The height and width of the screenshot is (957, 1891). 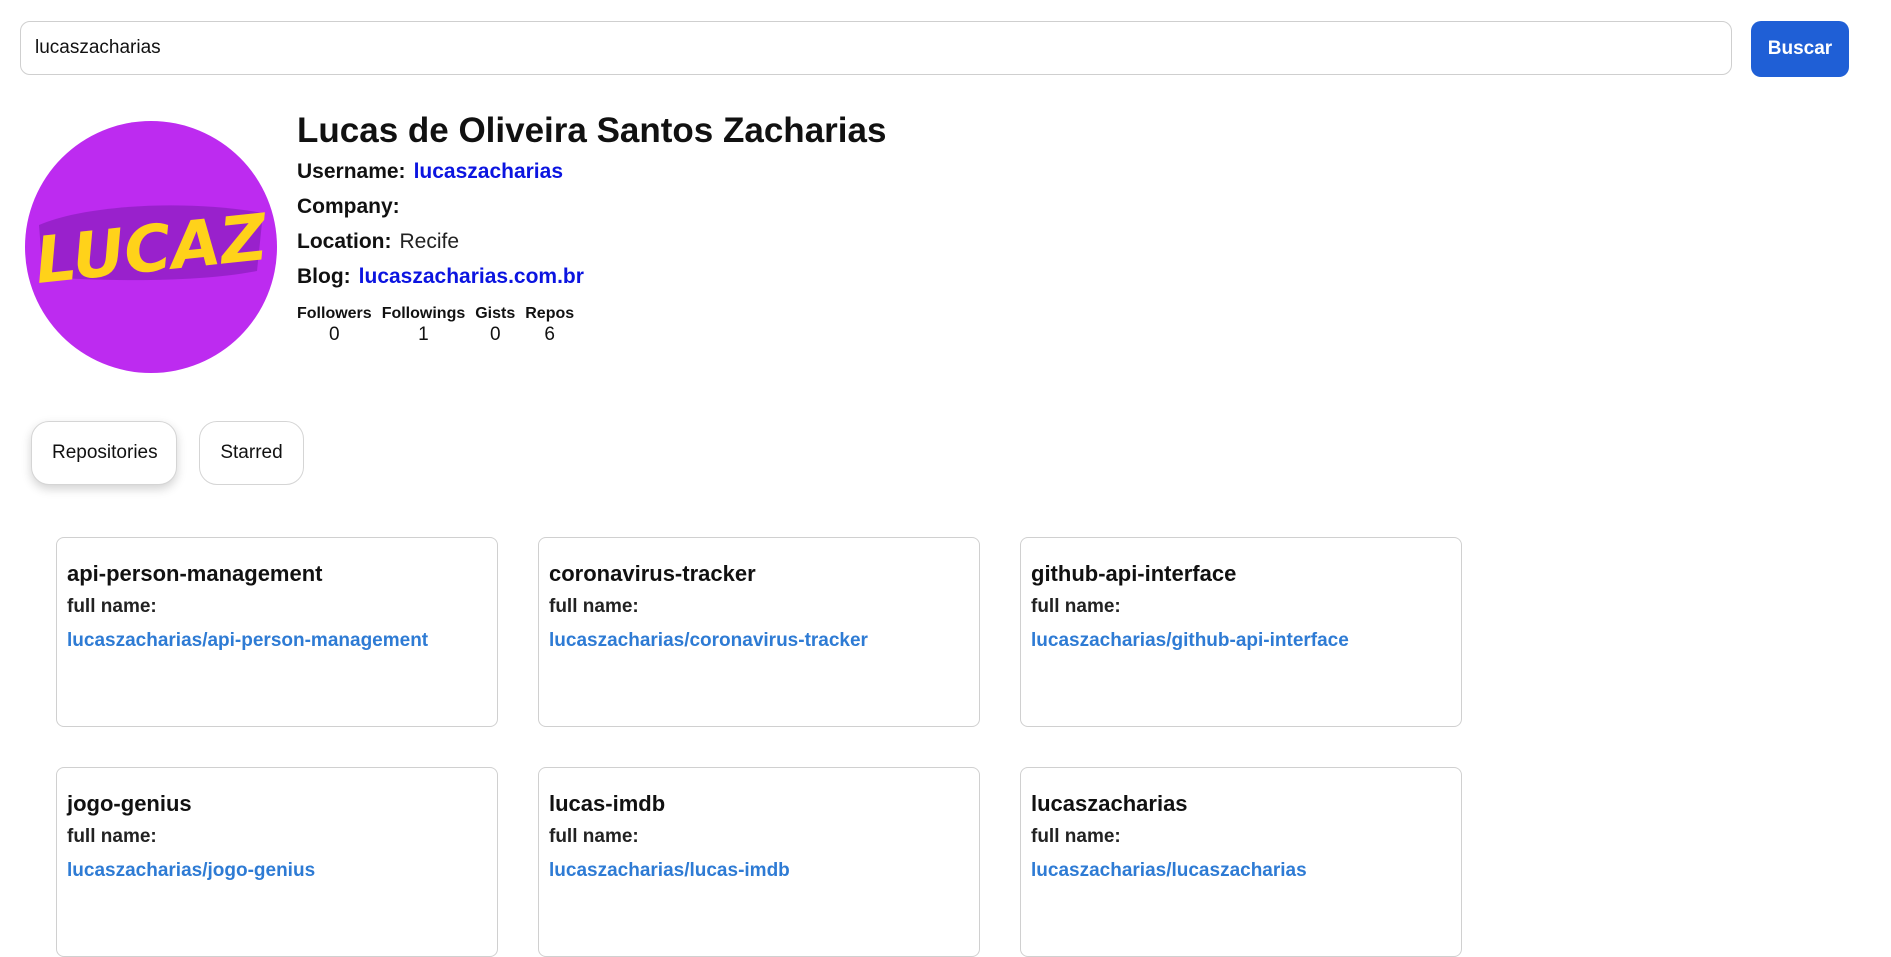 I want to click on tab-repositories: Repositories, so click(x=104, y=453).